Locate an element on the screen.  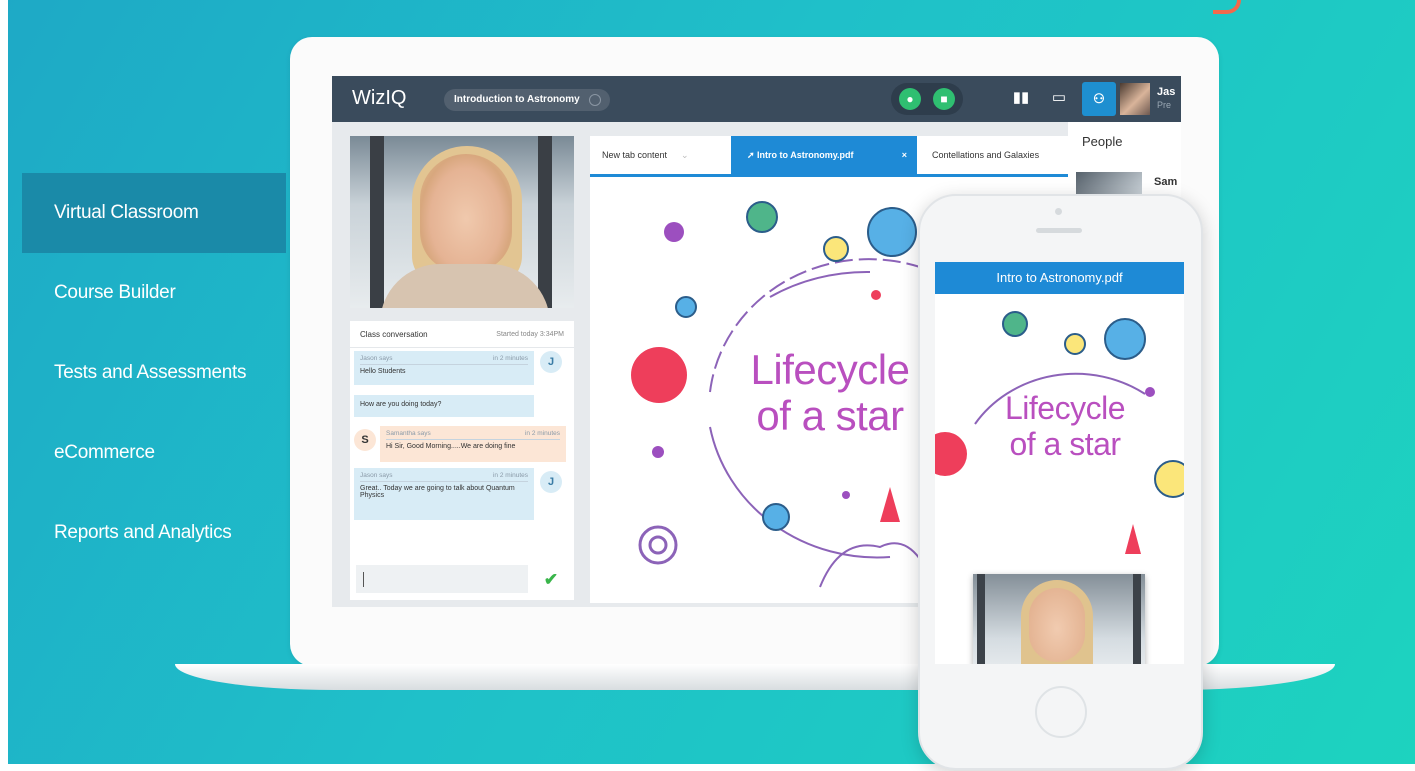
menu-item-virtual-classroom: Virtual Classroom is located at coordinates (154, 213).